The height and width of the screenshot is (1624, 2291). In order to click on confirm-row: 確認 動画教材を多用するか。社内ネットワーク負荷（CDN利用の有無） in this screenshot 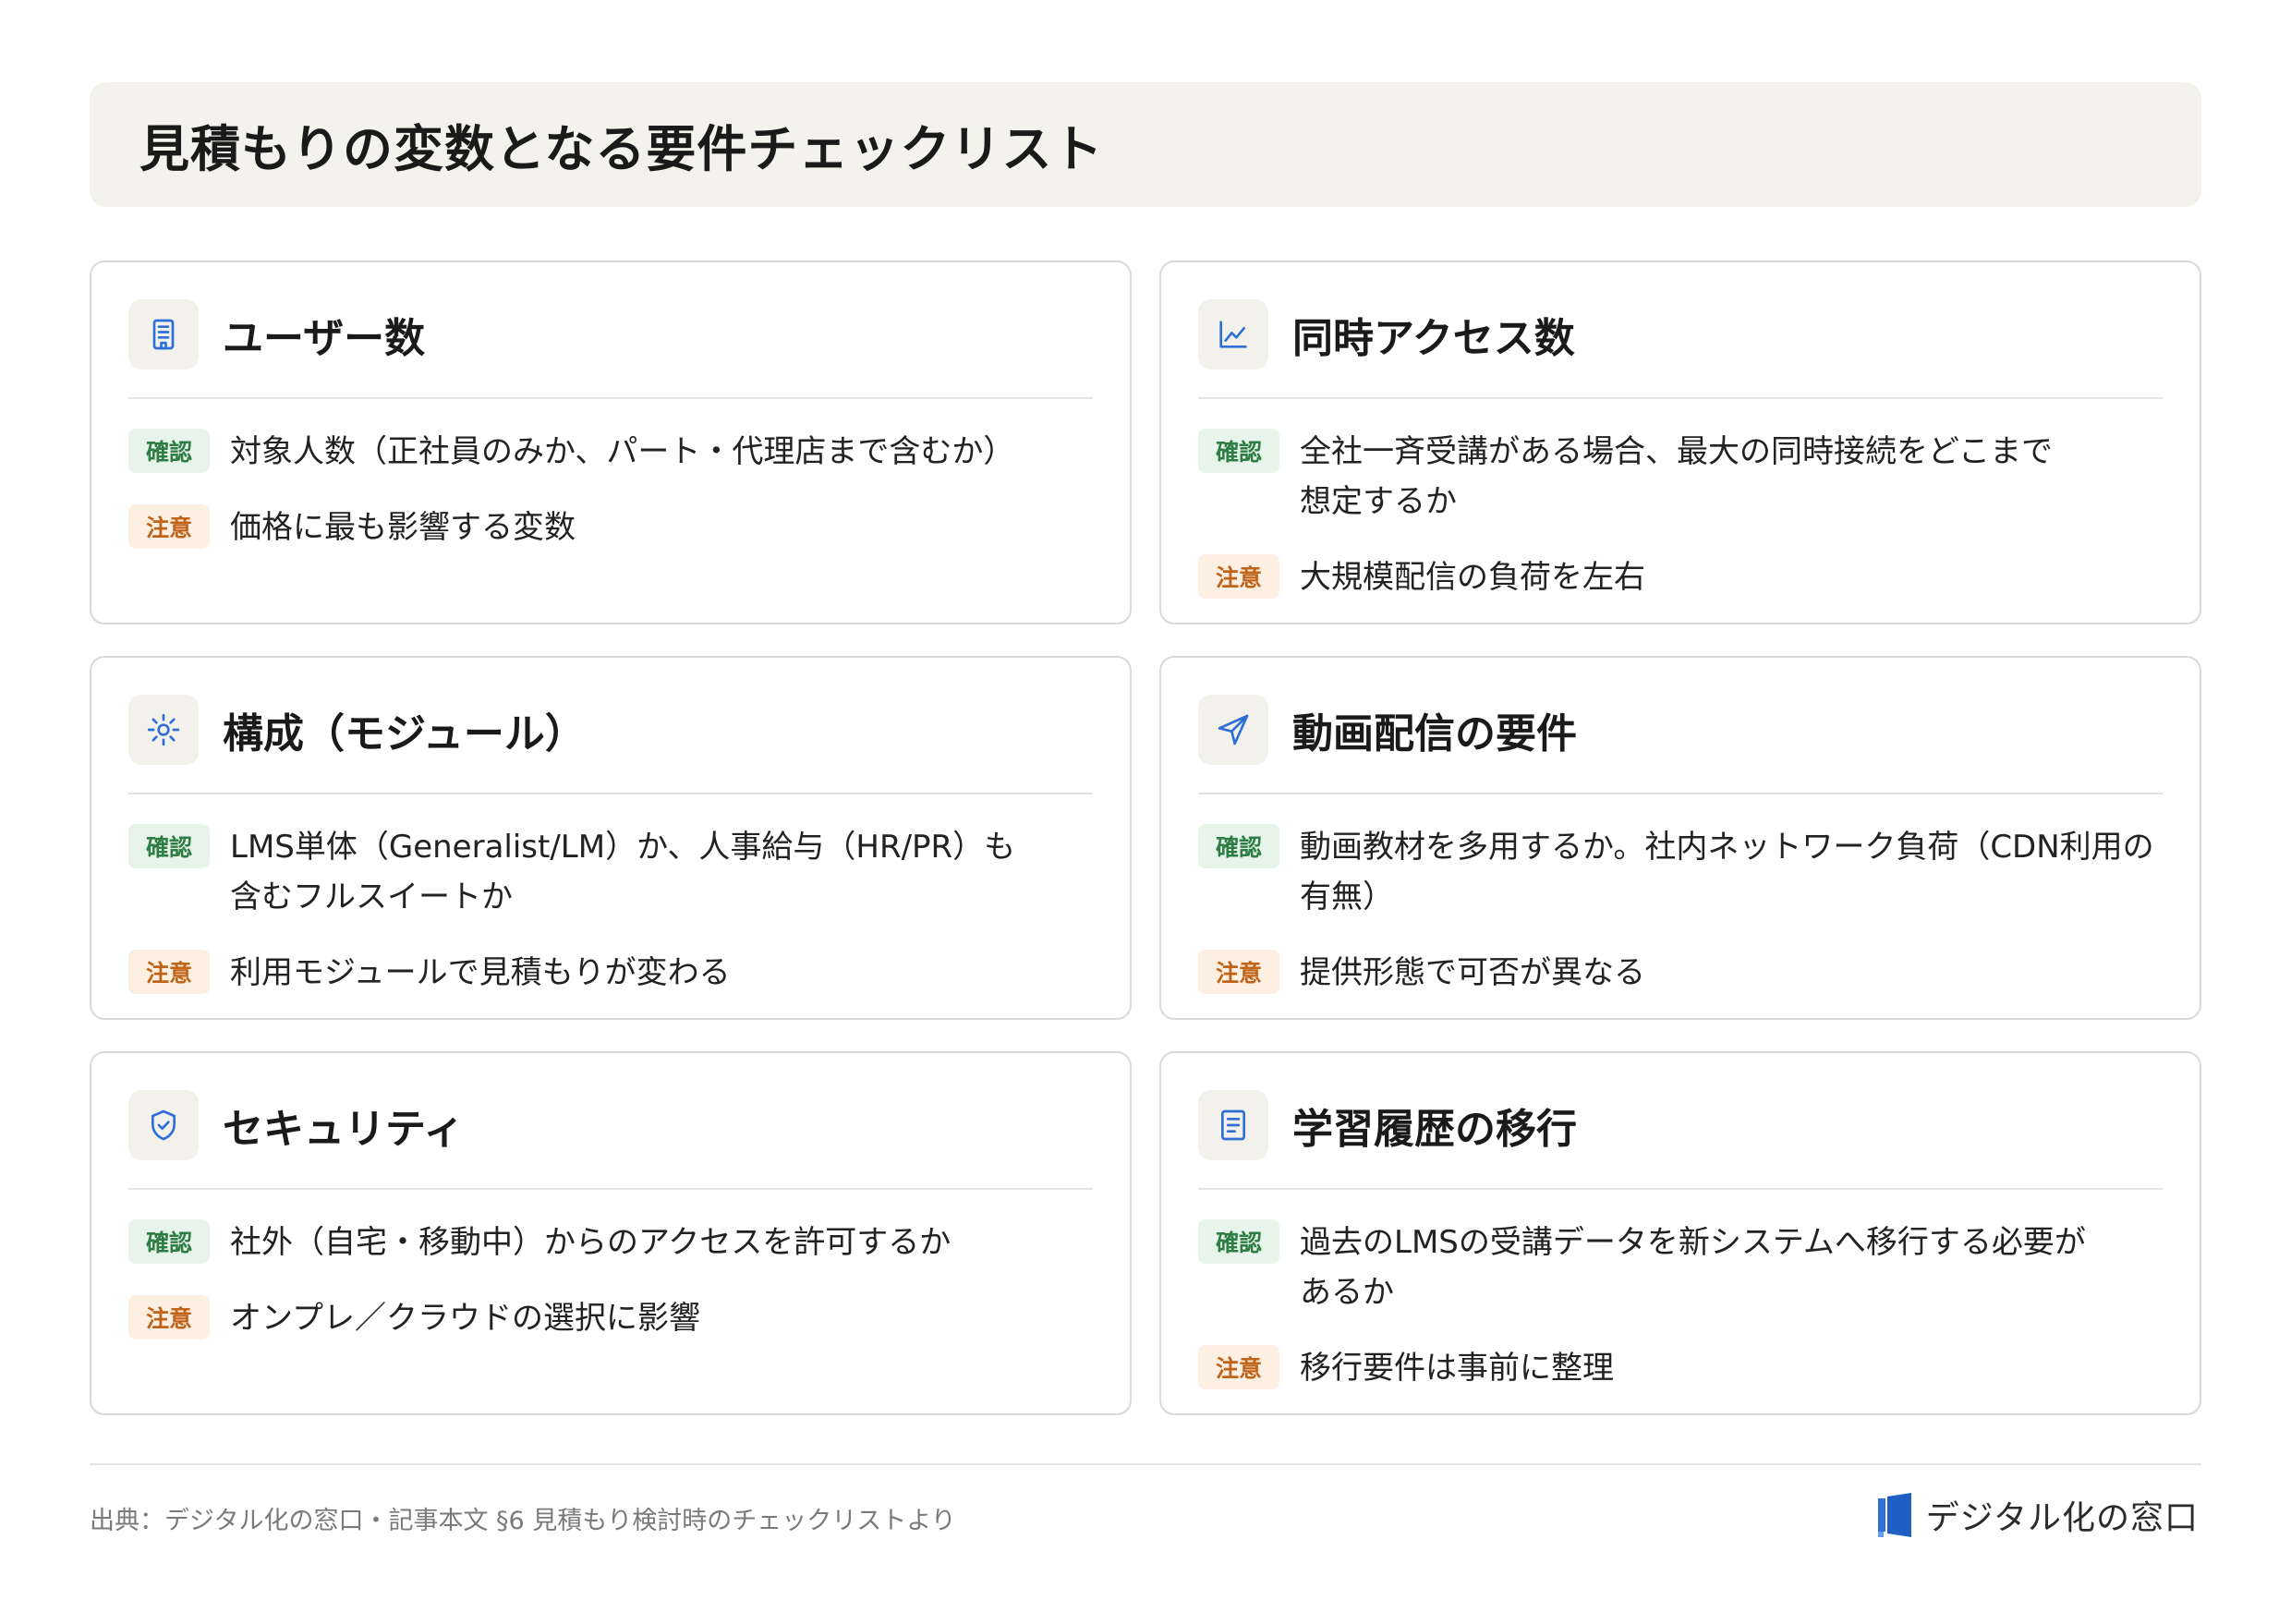, I will do `click(1680, 872)`.